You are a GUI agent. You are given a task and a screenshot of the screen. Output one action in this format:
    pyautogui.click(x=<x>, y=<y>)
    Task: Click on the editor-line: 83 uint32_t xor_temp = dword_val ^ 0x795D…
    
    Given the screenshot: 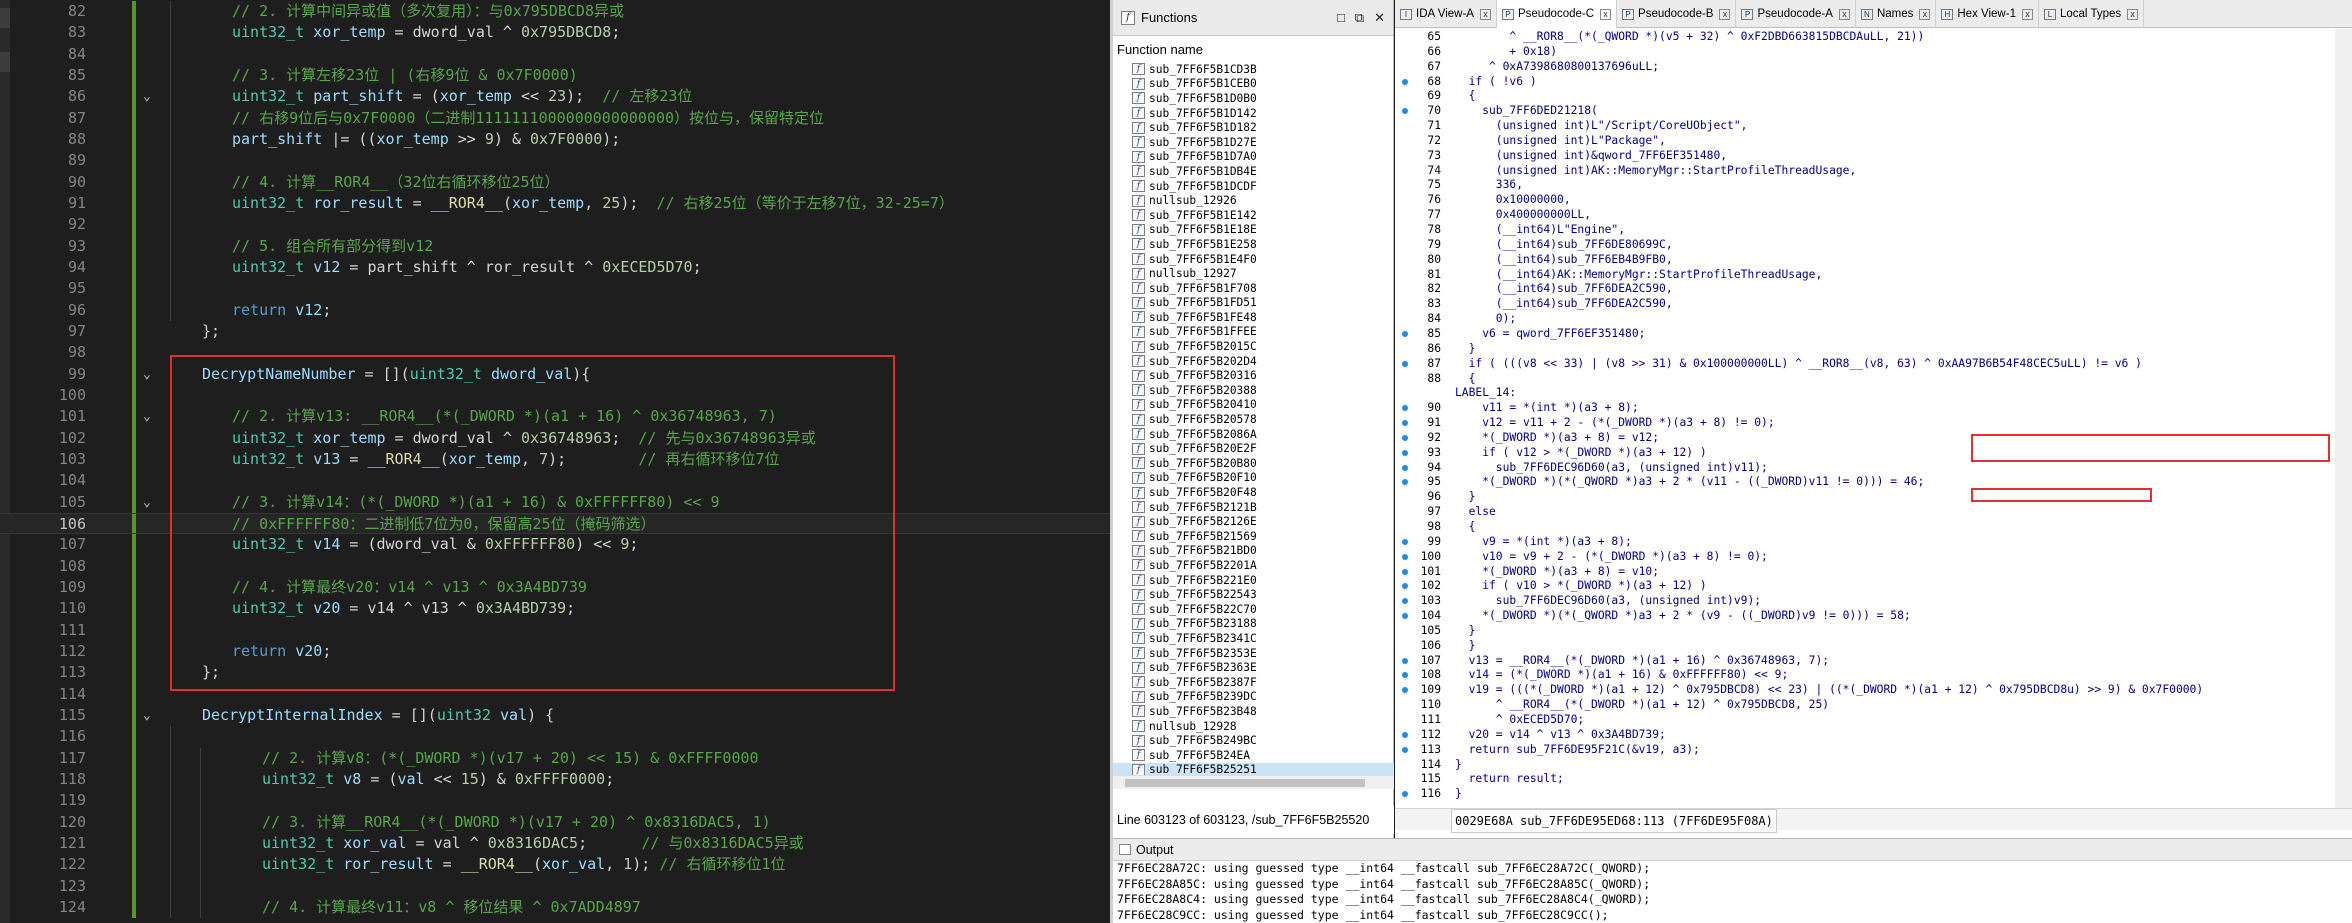 What is the action you would take?
    pyautogui.click(x=555, y=33)
    